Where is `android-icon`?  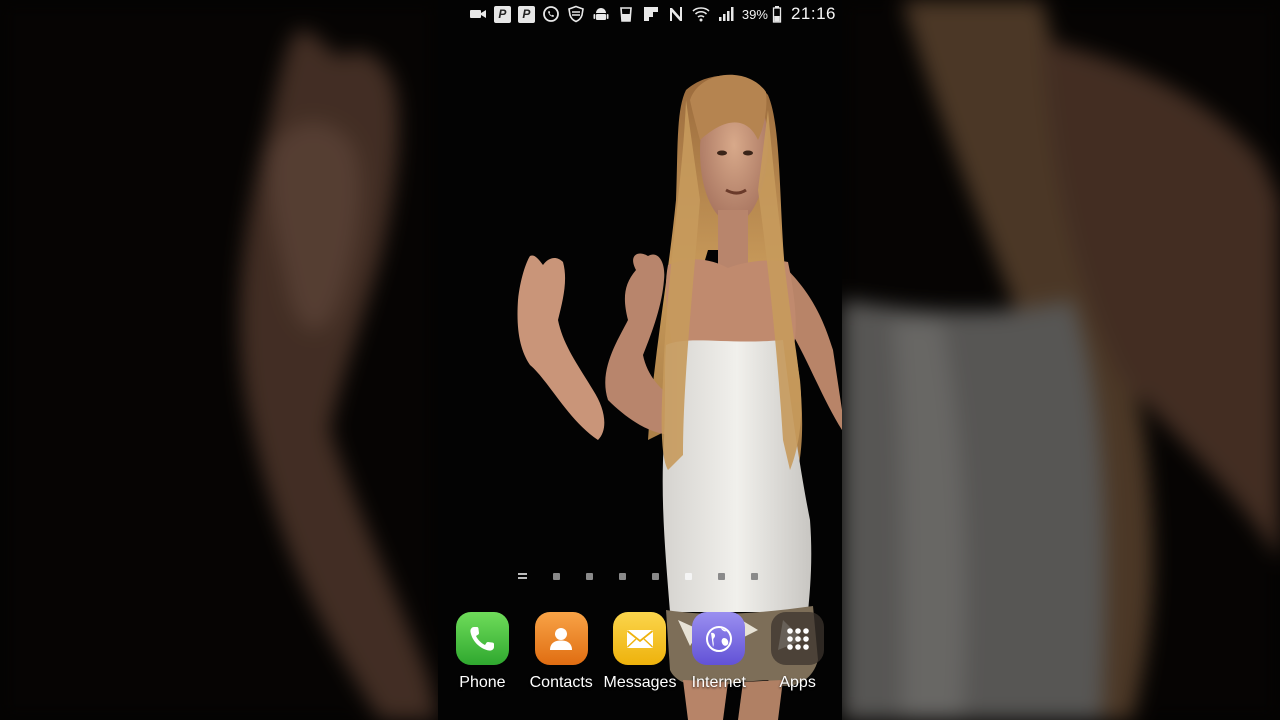 android-icon is located at coordinates (601, 14).